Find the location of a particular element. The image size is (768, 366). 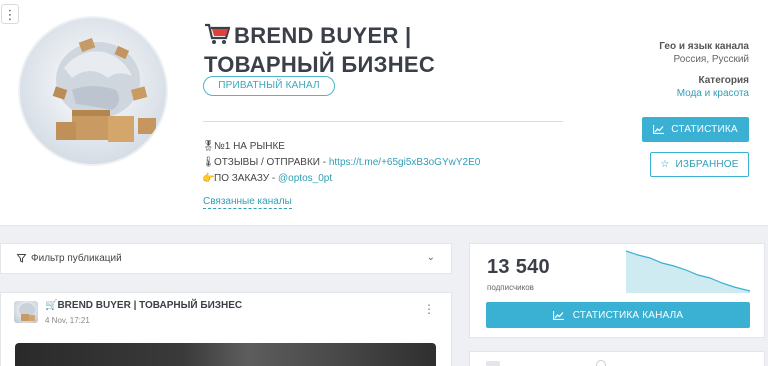

shopping-cart-icon: 🛒 is located at coordinates (51, 305).